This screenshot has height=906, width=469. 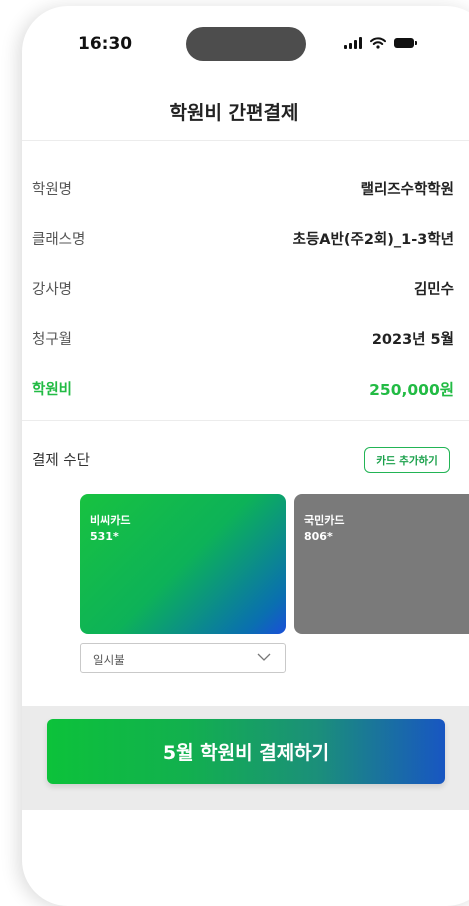 I want to click on card-kb: 국민카드 806*, so click(x=381, y=564).